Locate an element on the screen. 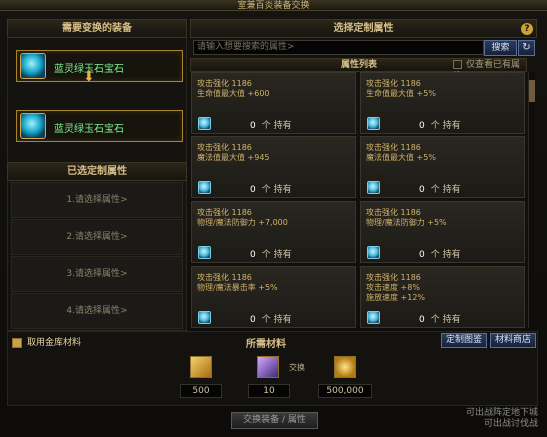 This screenshot has width=547, height=437. attribute-card: 攻击强化 1186 魔法值最大值 +945 0个 持有 is located at coordinates (273, 167).